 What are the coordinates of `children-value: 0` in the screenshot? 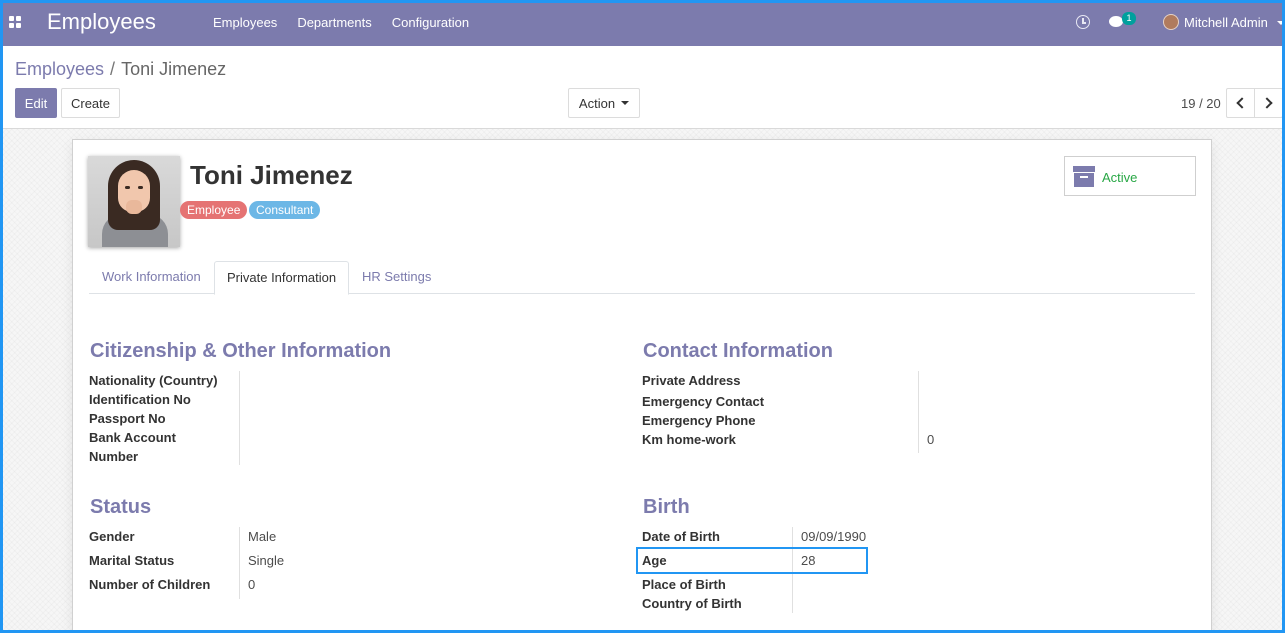 It's located at (251, 584).